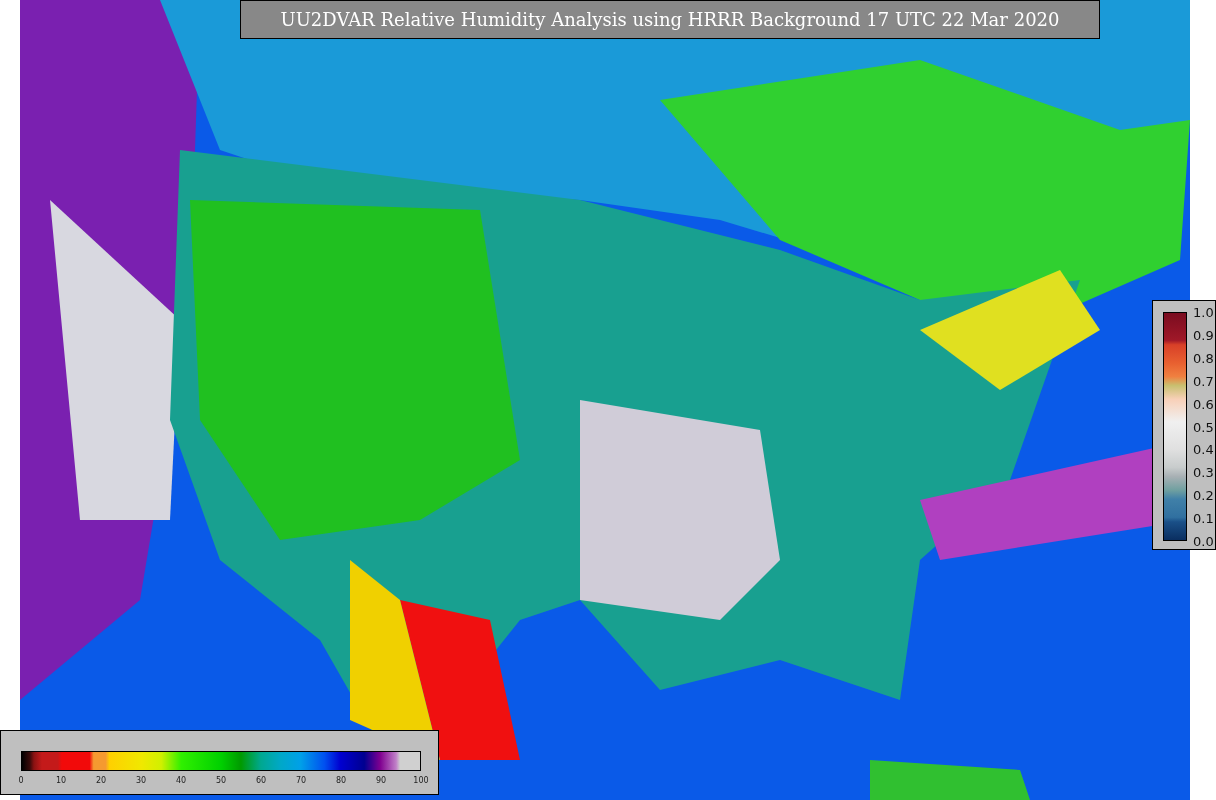  I want to click on tick-label: 0.8, so click(1203, 358).